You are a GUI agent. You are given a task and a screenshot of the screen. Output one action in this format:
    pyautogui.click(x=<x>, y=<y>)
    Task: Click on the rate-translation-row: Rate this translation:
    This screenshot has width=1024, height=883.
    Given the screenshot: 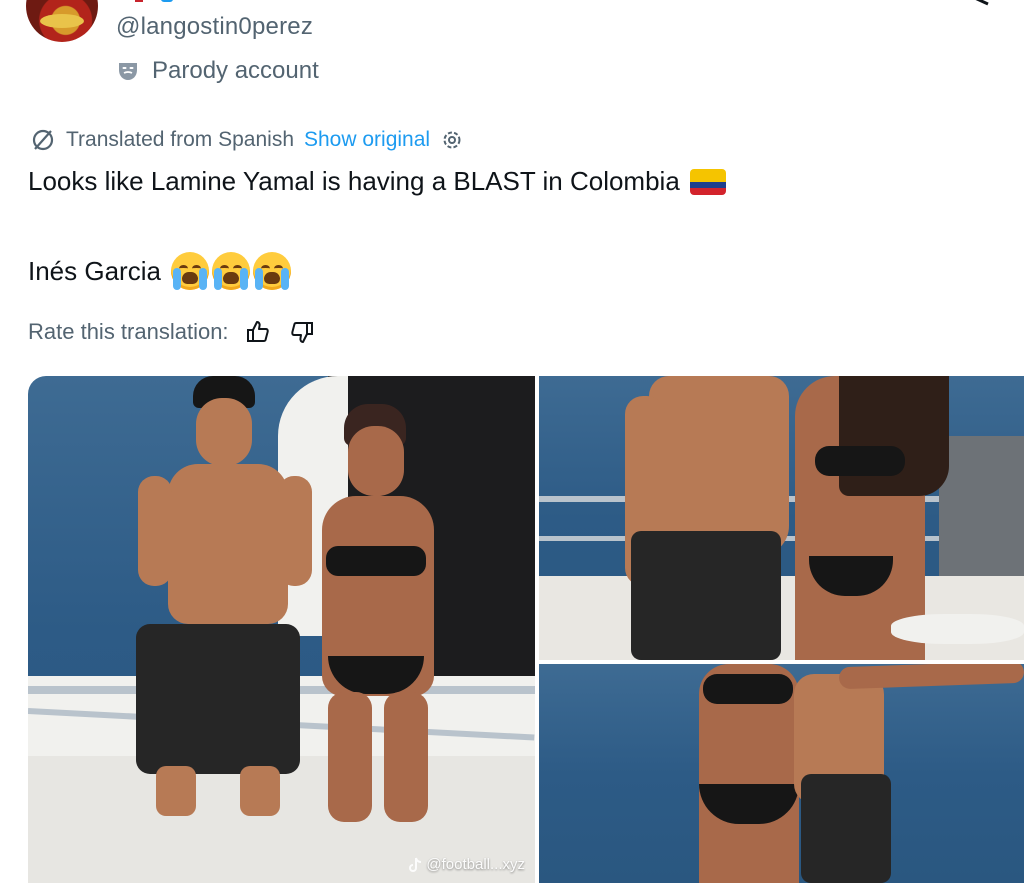 What is the action you would take?
    pyautogui.click(x=172, y=332)
    